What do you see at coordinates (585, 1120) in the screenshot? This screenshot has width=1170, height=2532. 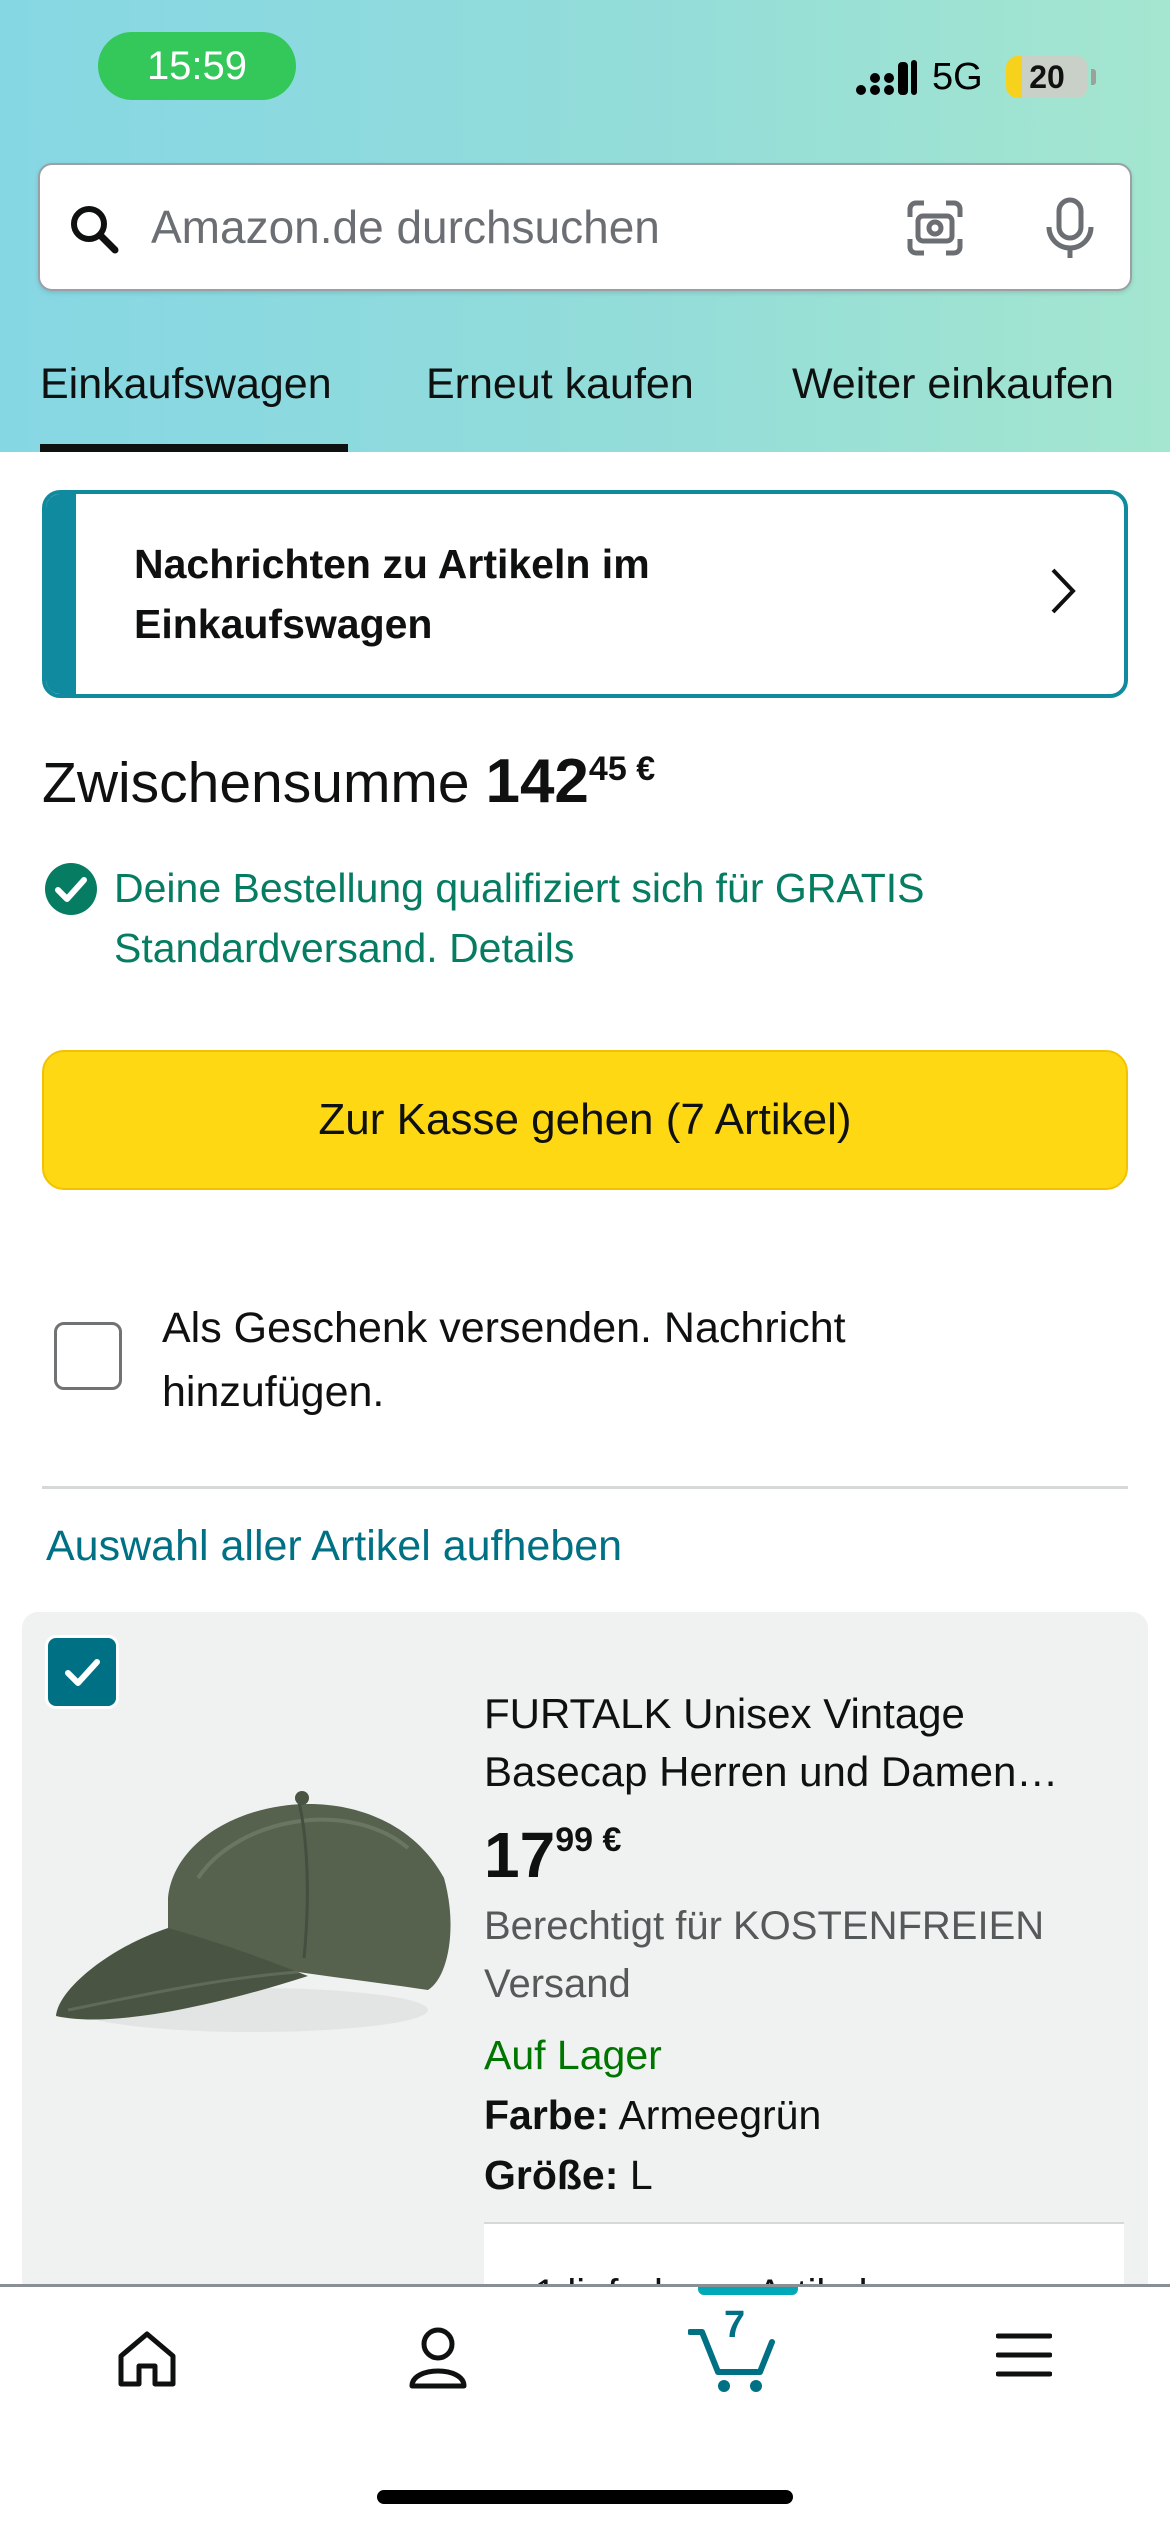 I see `checkout-button: Zur Kasse gehen (7 Artikel)` at bounding box center [585, 1120].